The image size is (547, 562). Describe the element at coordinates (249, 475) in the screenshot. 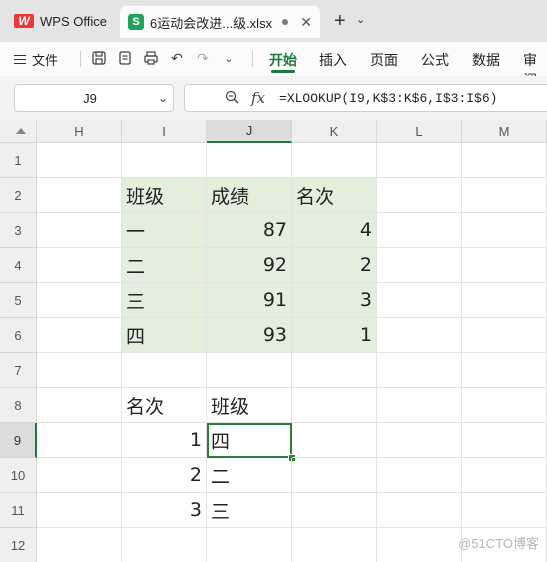

I see `cell-j10: 二` at that location.